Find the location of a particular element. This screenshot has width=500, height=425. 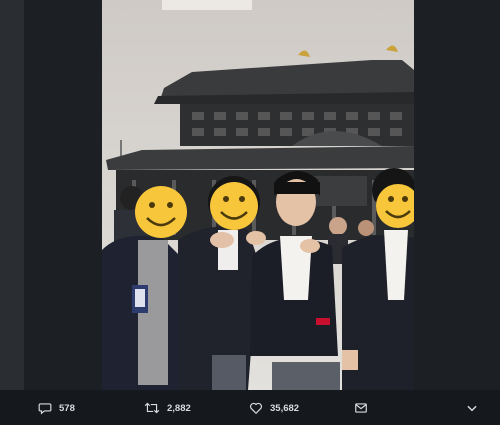

direct-message-button is located at coordinates (361, 408).